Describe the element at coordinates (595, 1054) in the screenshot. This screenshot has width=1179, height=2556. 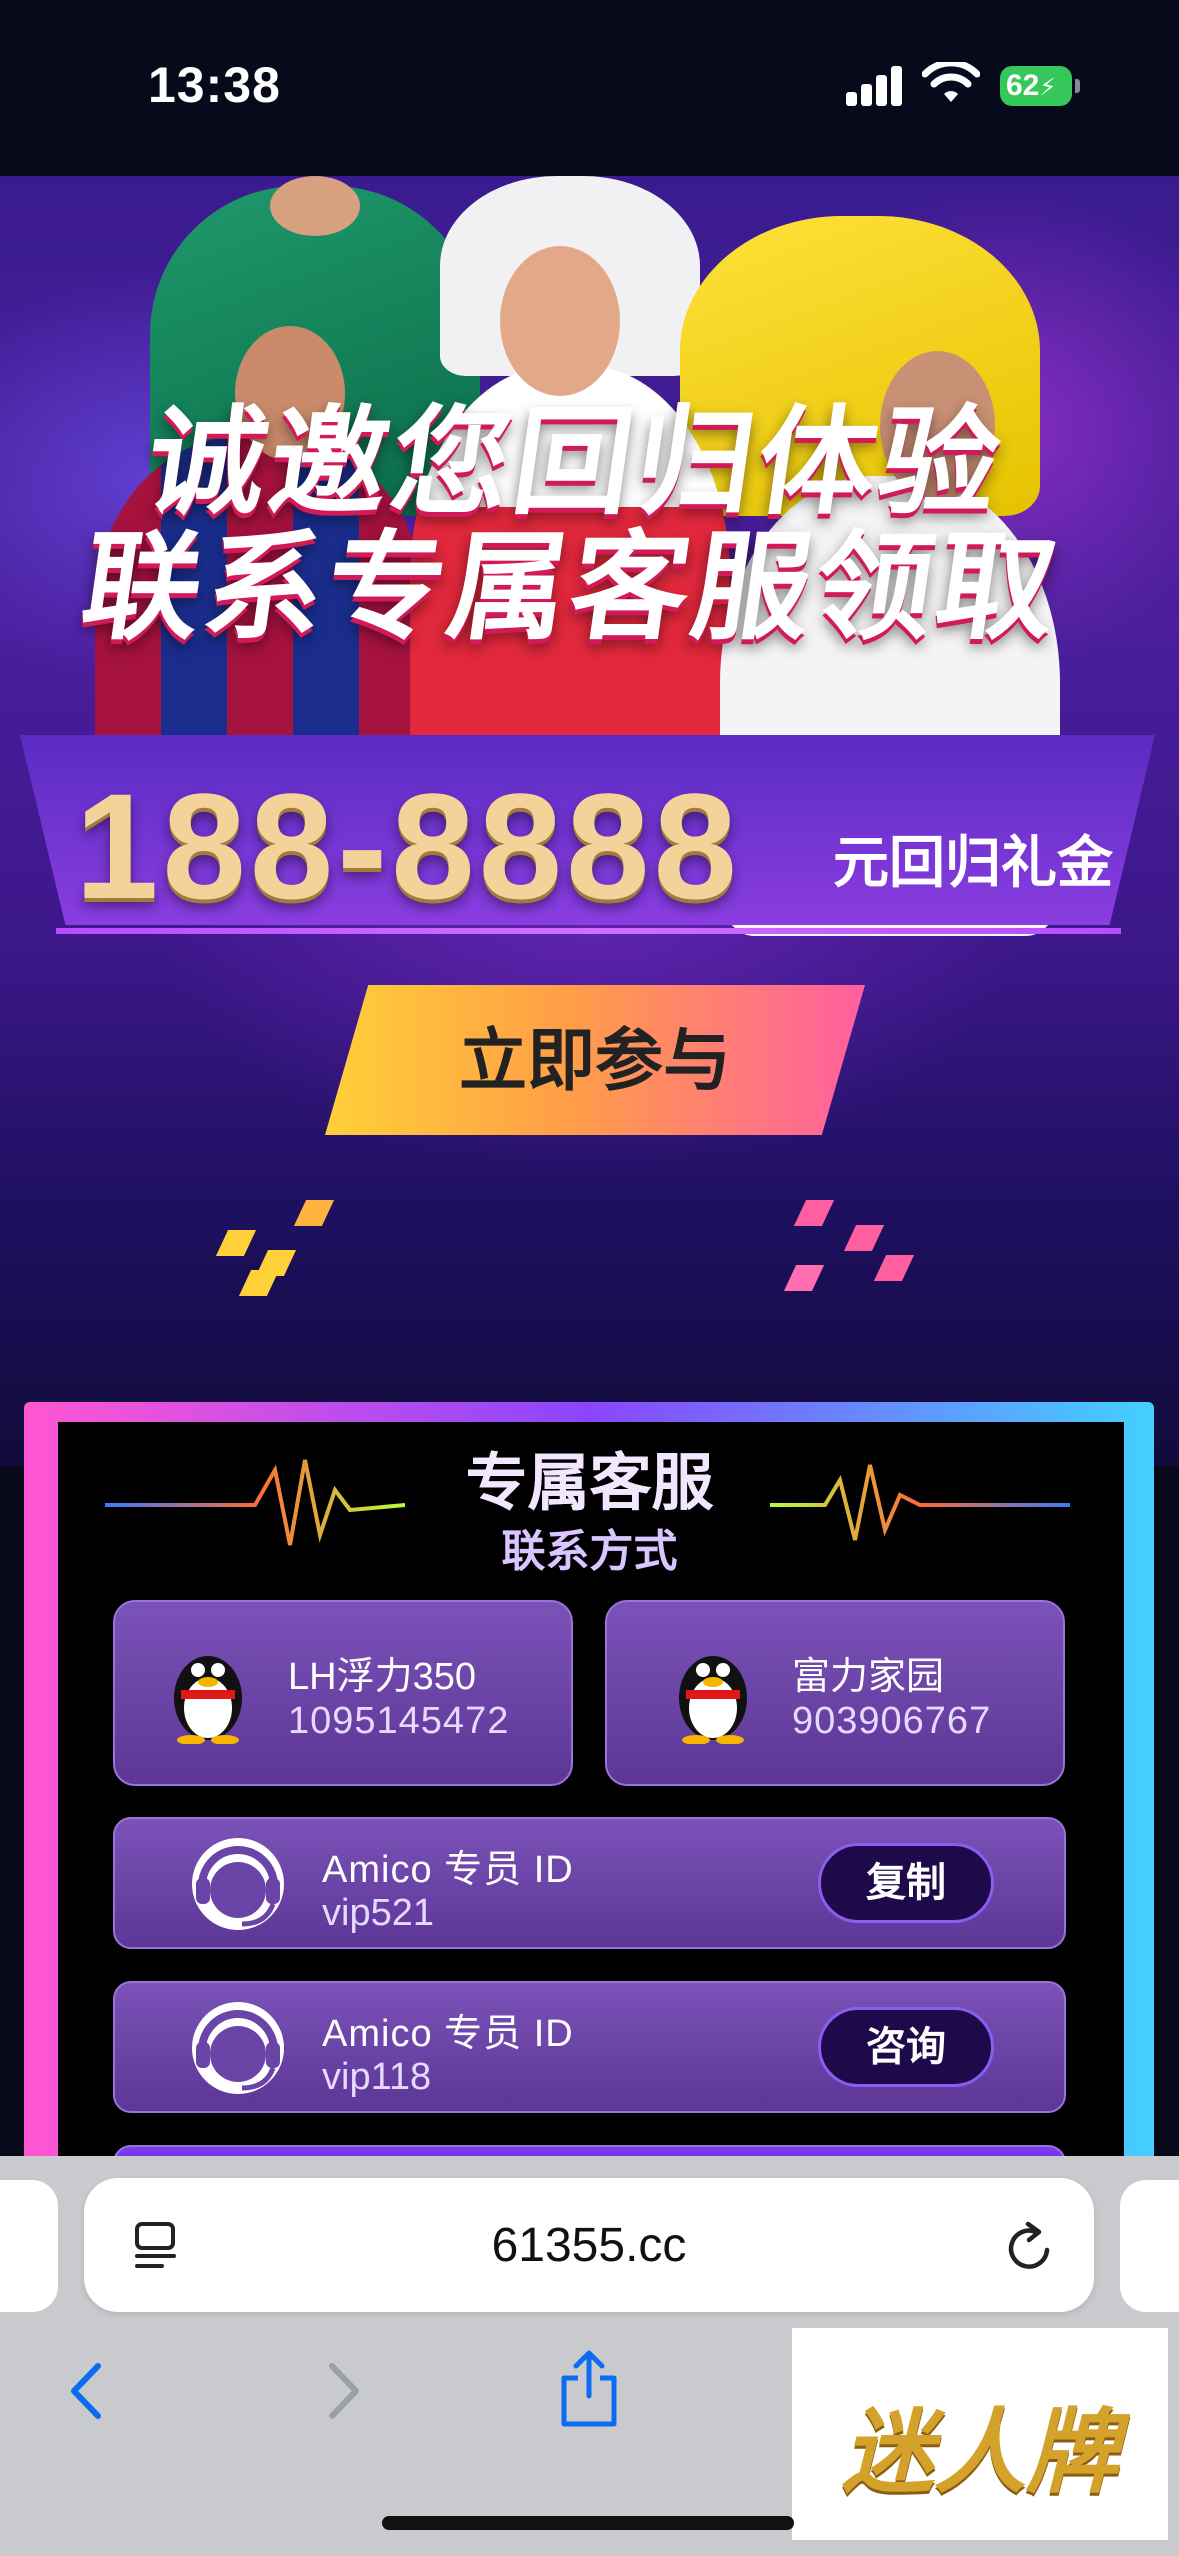
I see `join-now-label: 立即参与` at that location.